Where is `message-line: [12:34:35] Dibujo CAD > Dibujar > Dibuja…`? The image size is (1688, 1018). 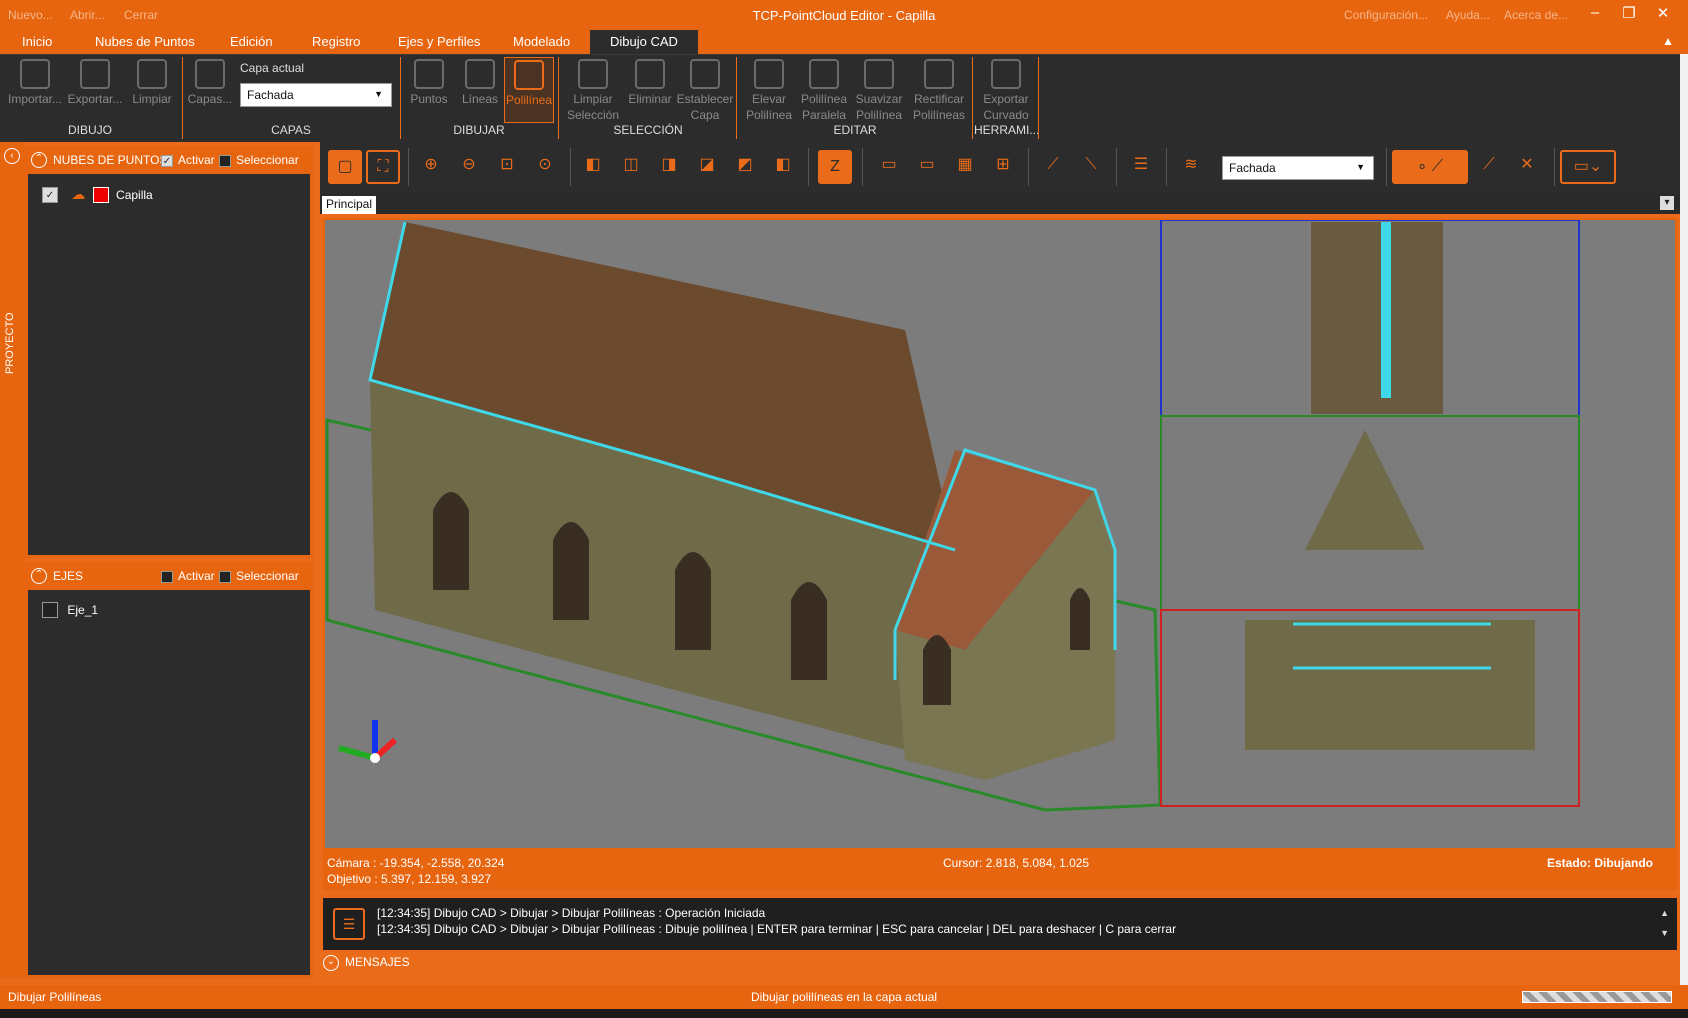
message-line: [12:34:35] Dibujo CAD > Dibujar > Dibuja… is located at coordinates (777, 929).